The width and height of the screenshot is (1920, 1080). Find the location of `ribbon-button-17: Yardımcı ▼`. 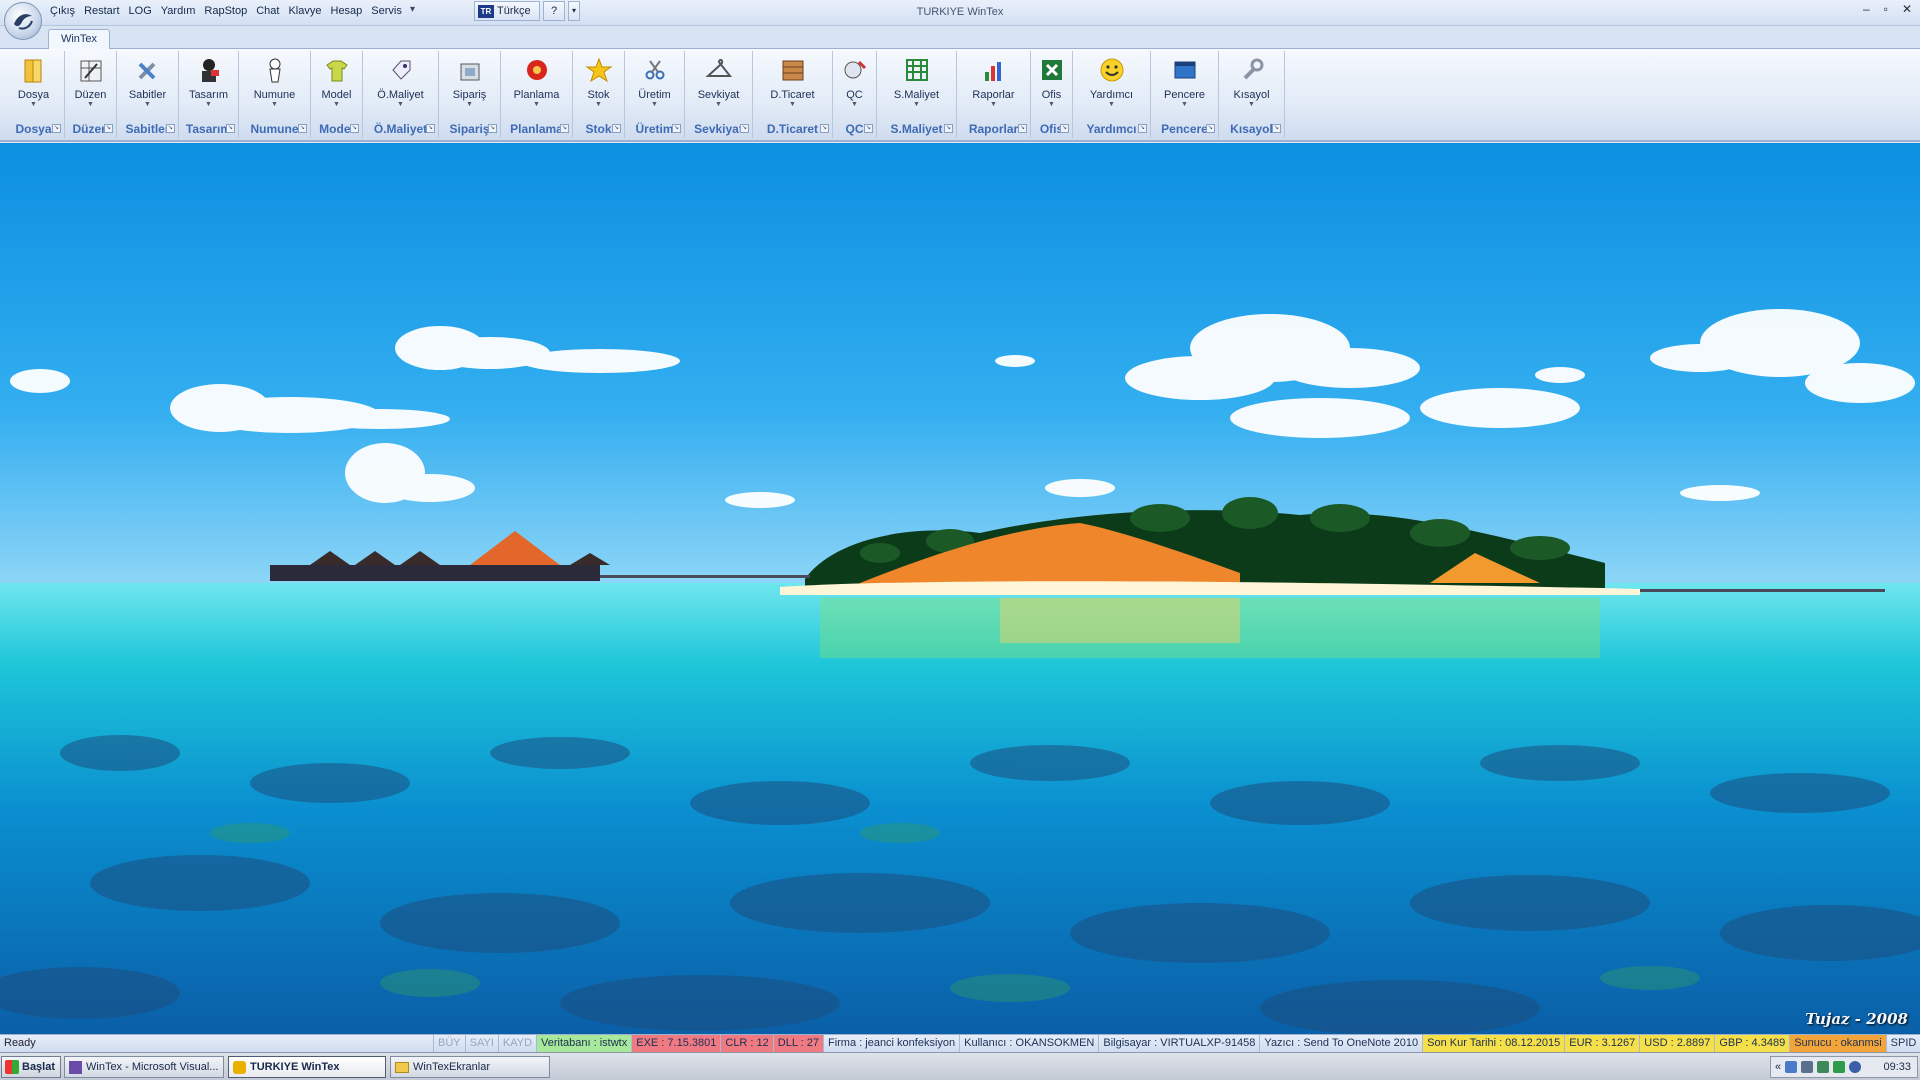

ribbon-button-17: Yardımcı ▼ is located at coordinates (1111, 83).